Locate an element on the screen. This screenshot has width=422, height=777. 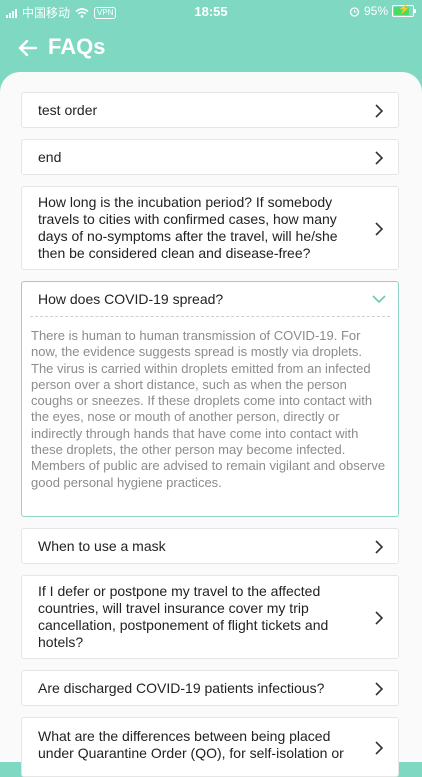
faq-question: When to use a mask is located at coordinates (102, 545).